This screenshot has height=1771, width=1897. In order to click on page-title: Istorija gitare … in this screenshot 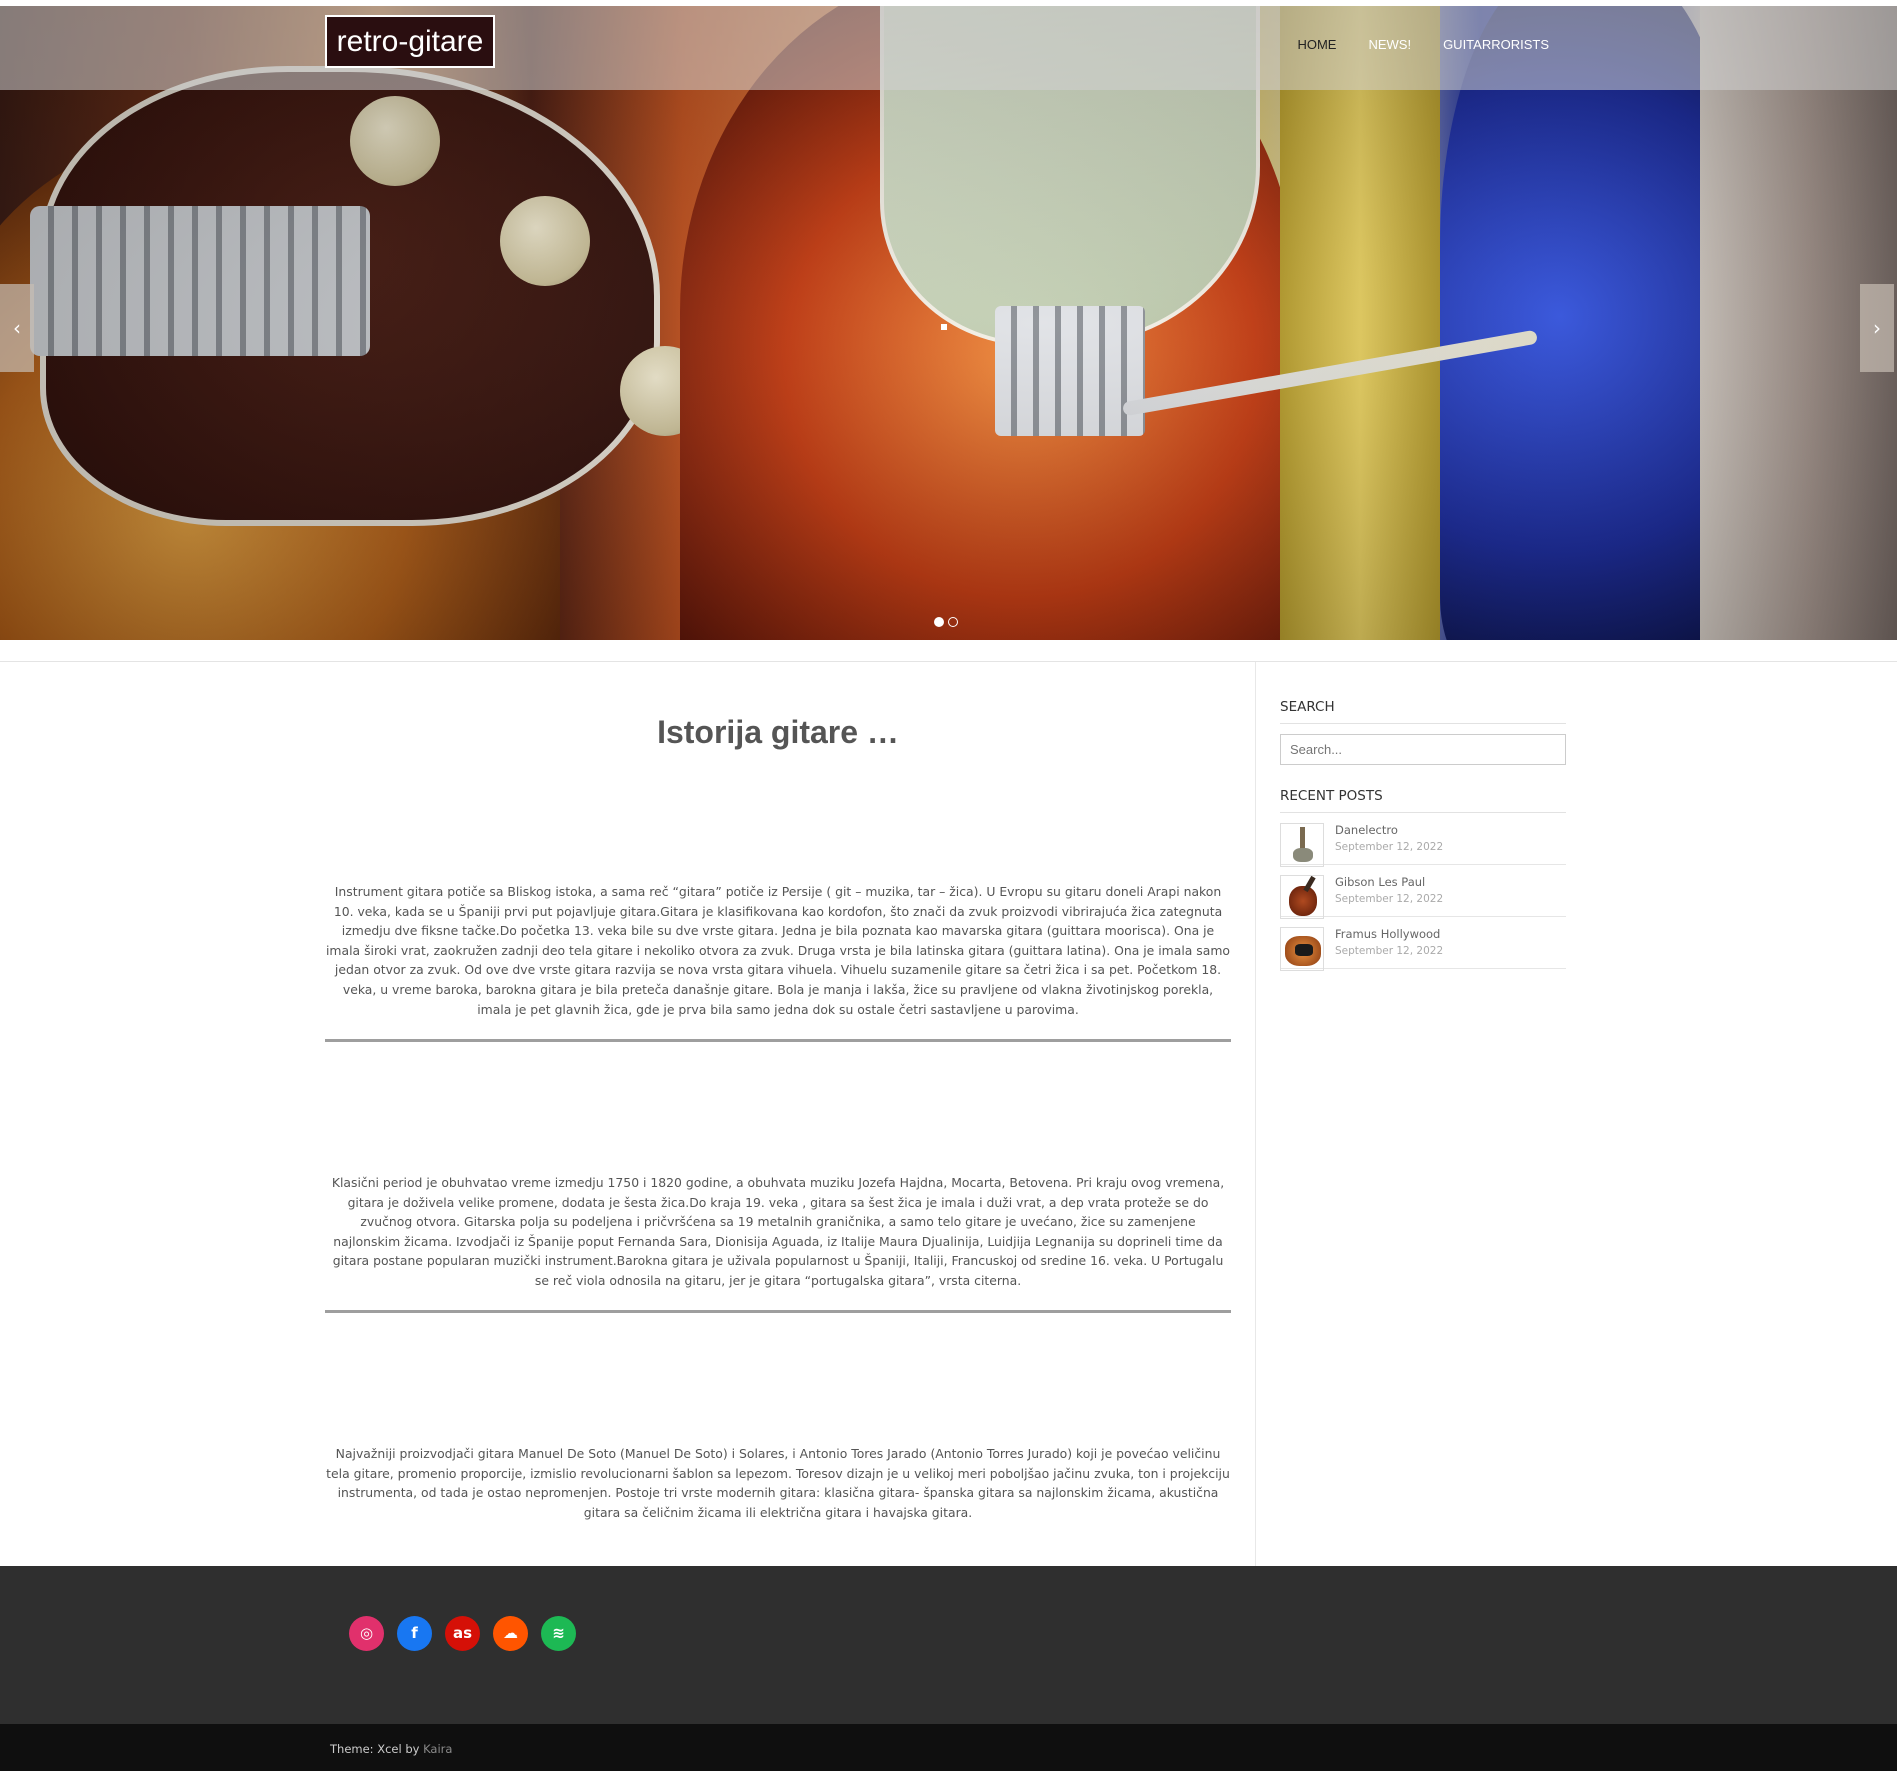, I will do `click(778, 732)`.